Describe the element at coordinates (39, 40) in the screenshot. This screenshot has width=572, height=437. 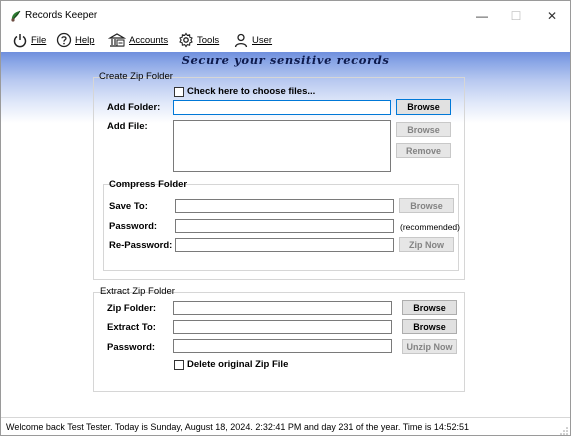
I see `menu-file-label: File` at that location.